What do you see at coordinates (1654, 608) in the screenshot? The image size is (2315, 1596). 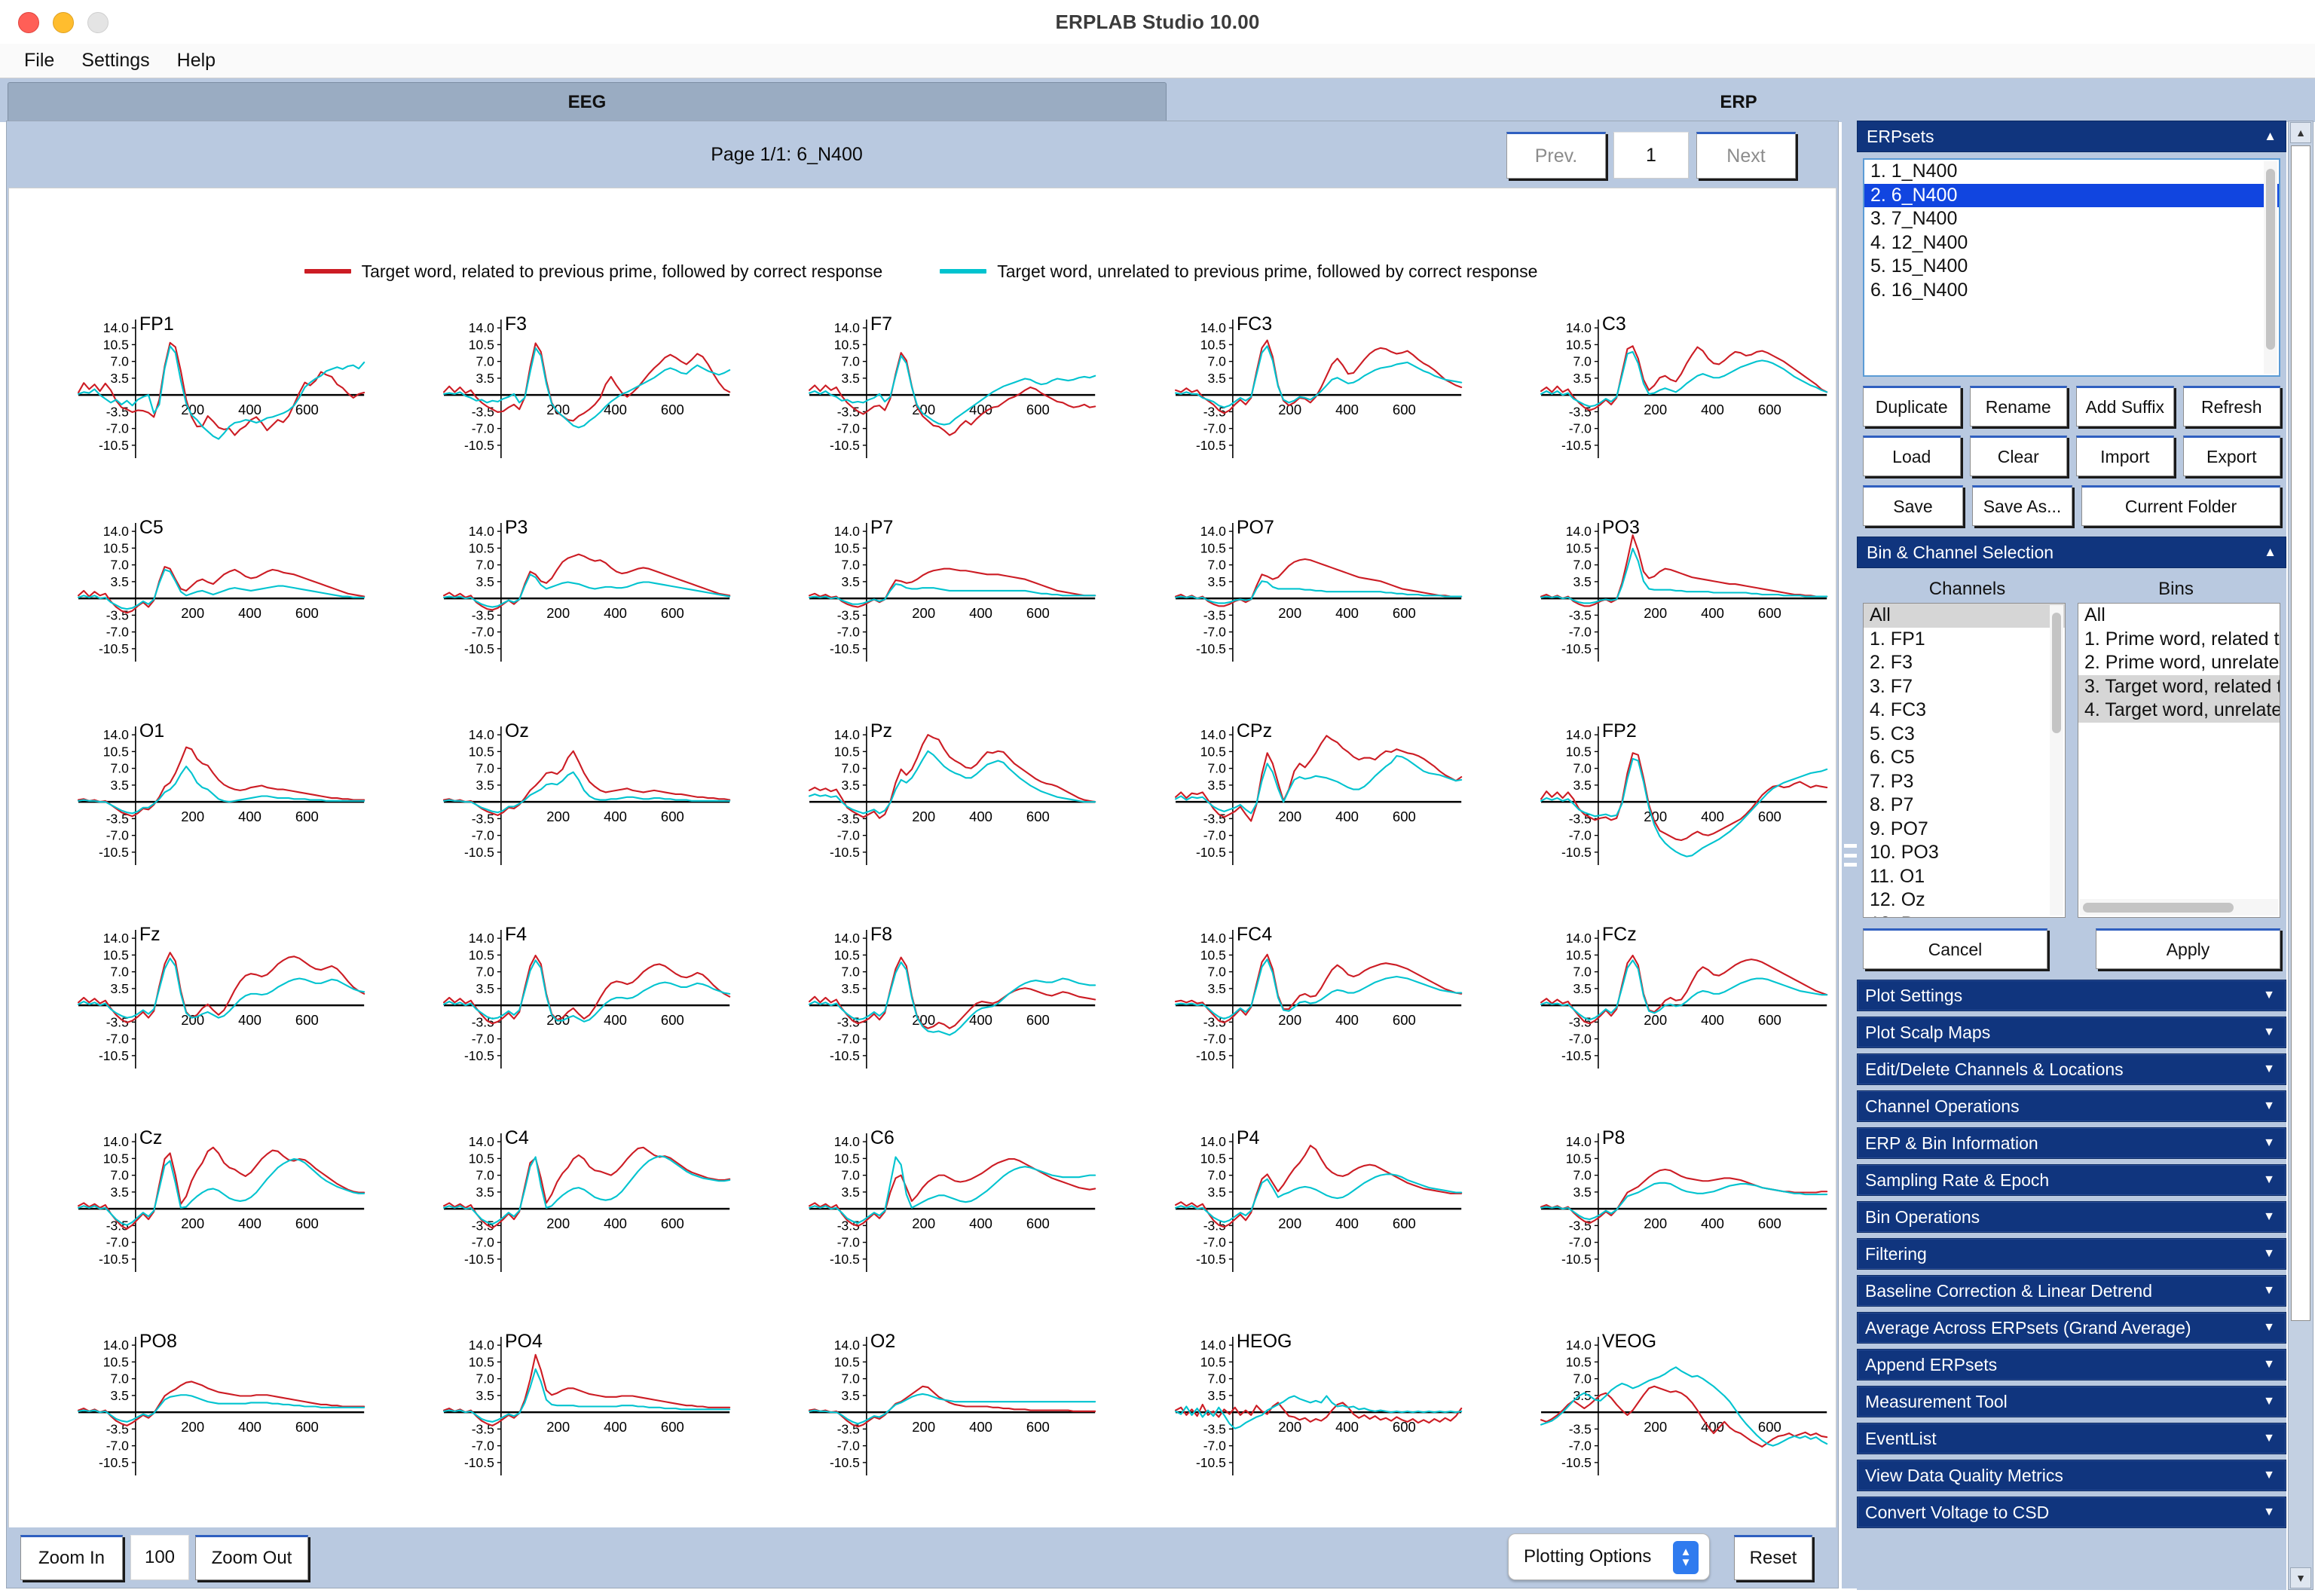 I see `erp-channel-plot-po3: 14.0 10.5 7.0 3.5 -3.5 -7.0 -10.5 200 400 600 PO3` at bounding box center [1654, 608].